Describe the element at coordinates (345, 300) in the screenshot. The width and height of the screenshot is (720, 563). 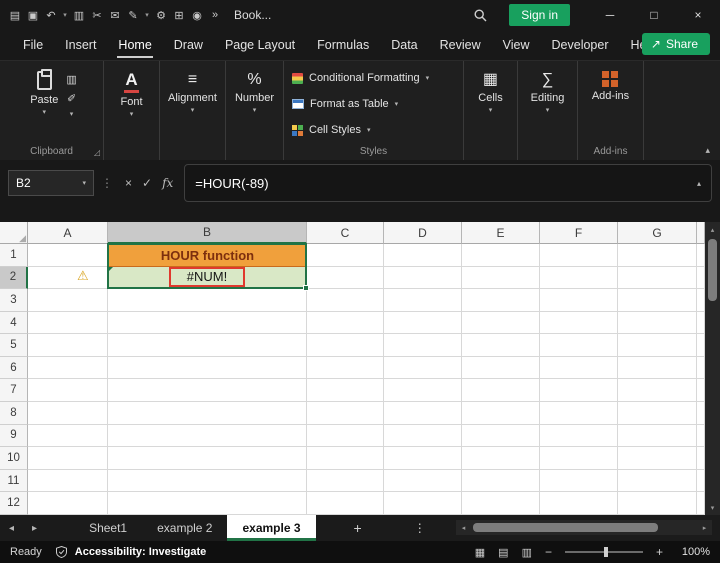
I see `cell-C3` at that location.